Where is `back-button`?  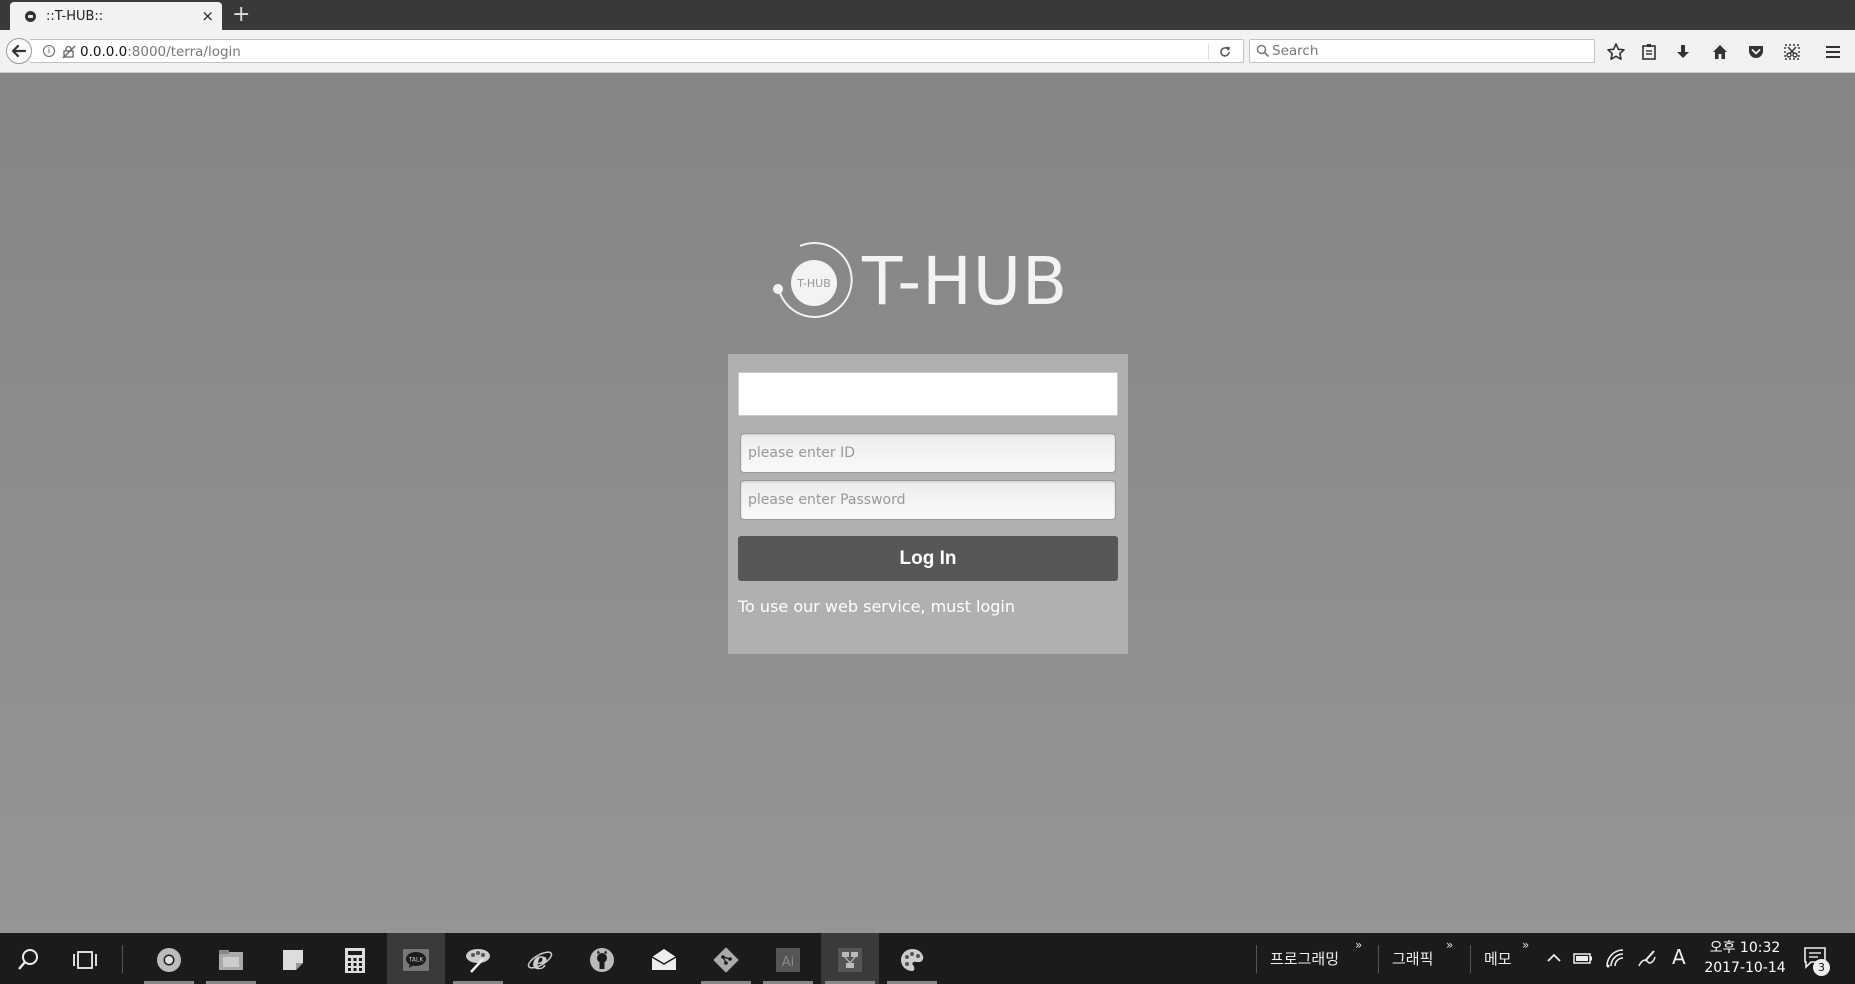
back-button is located at coordinates (19, 51).